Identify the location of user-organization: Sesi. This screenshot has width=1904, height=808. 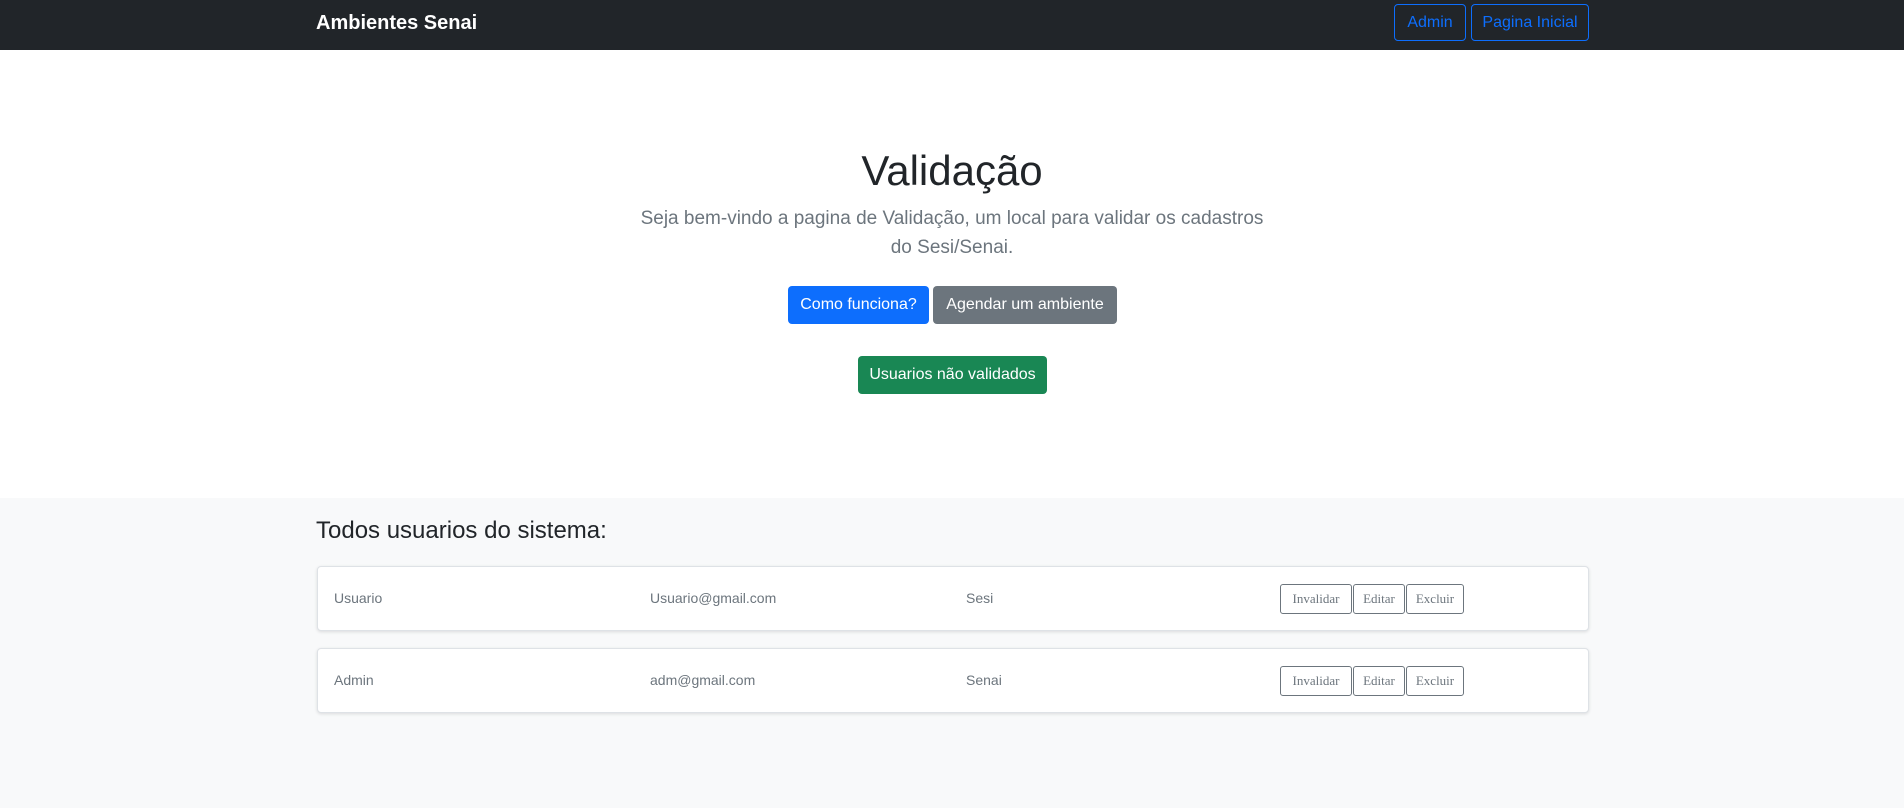
(980, 598).